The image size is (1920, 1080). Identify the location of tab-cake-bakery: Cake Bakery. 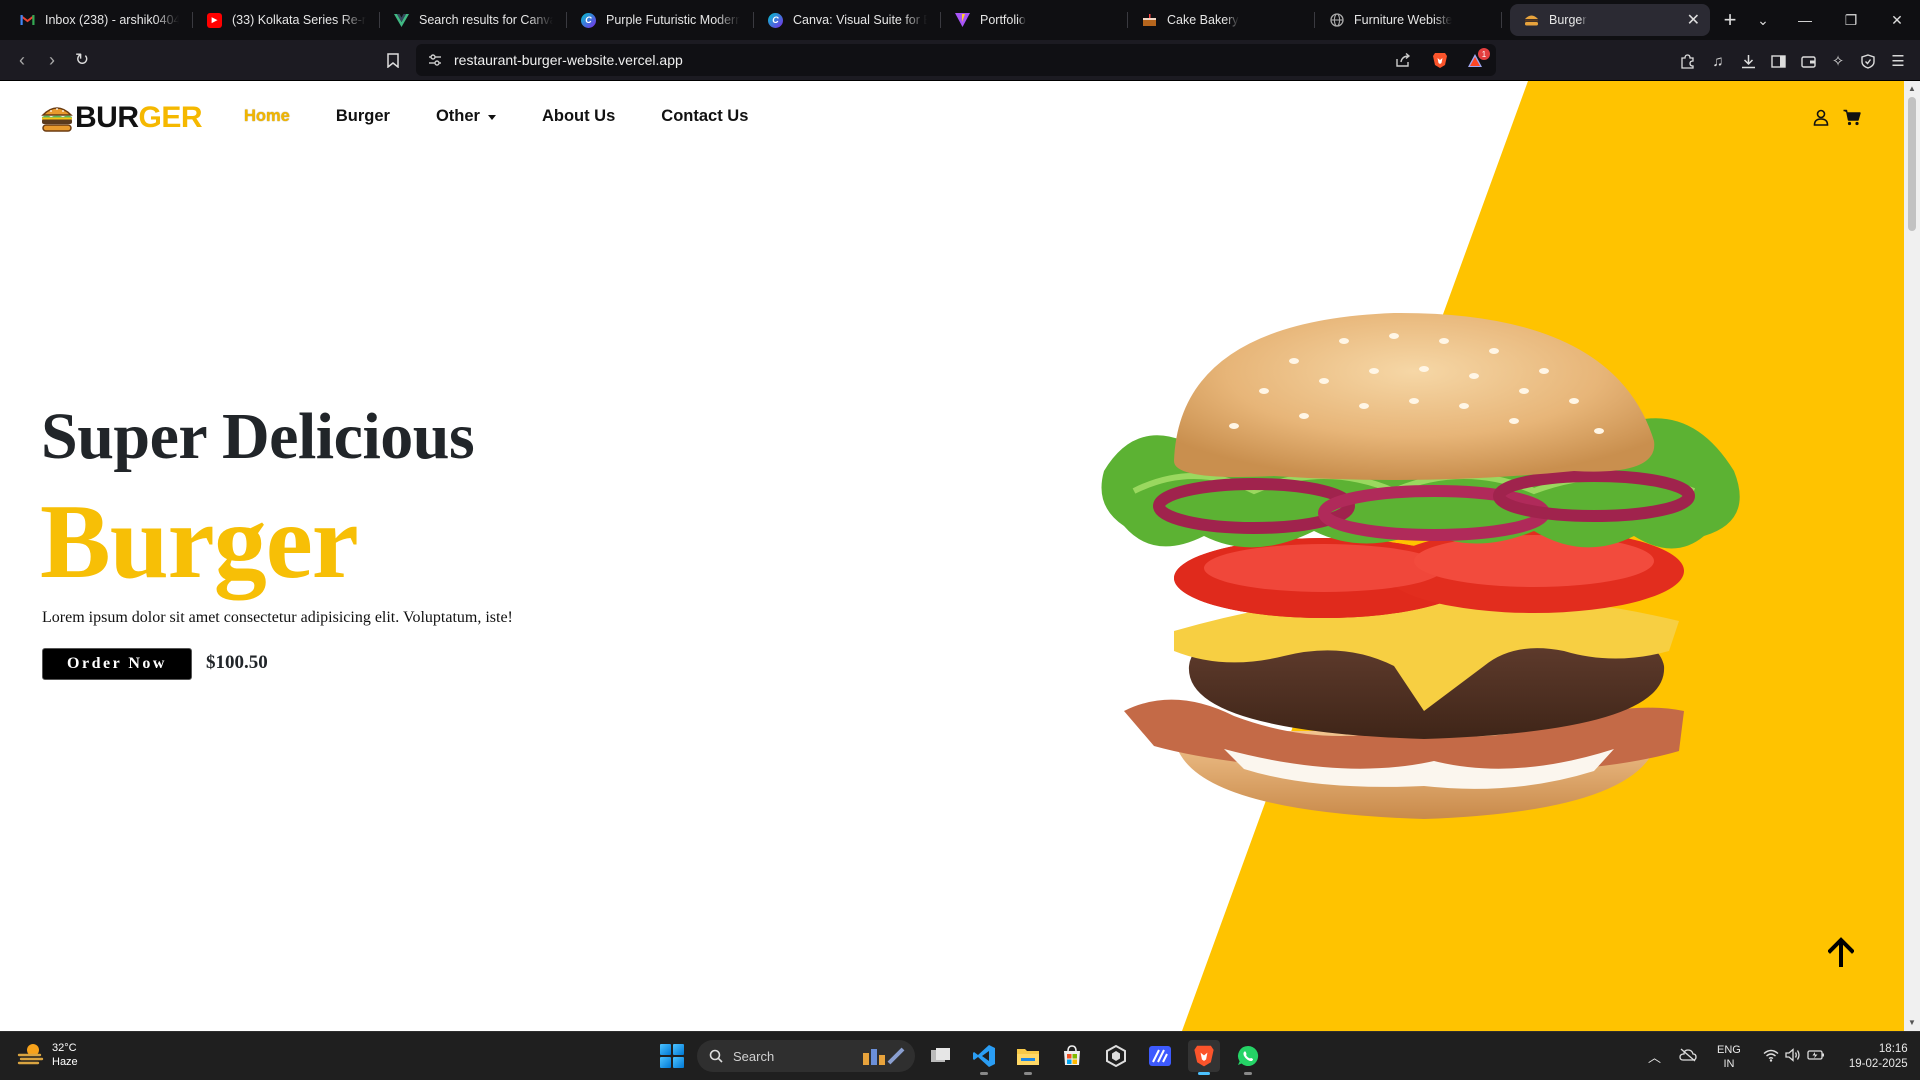
(1221, 20).